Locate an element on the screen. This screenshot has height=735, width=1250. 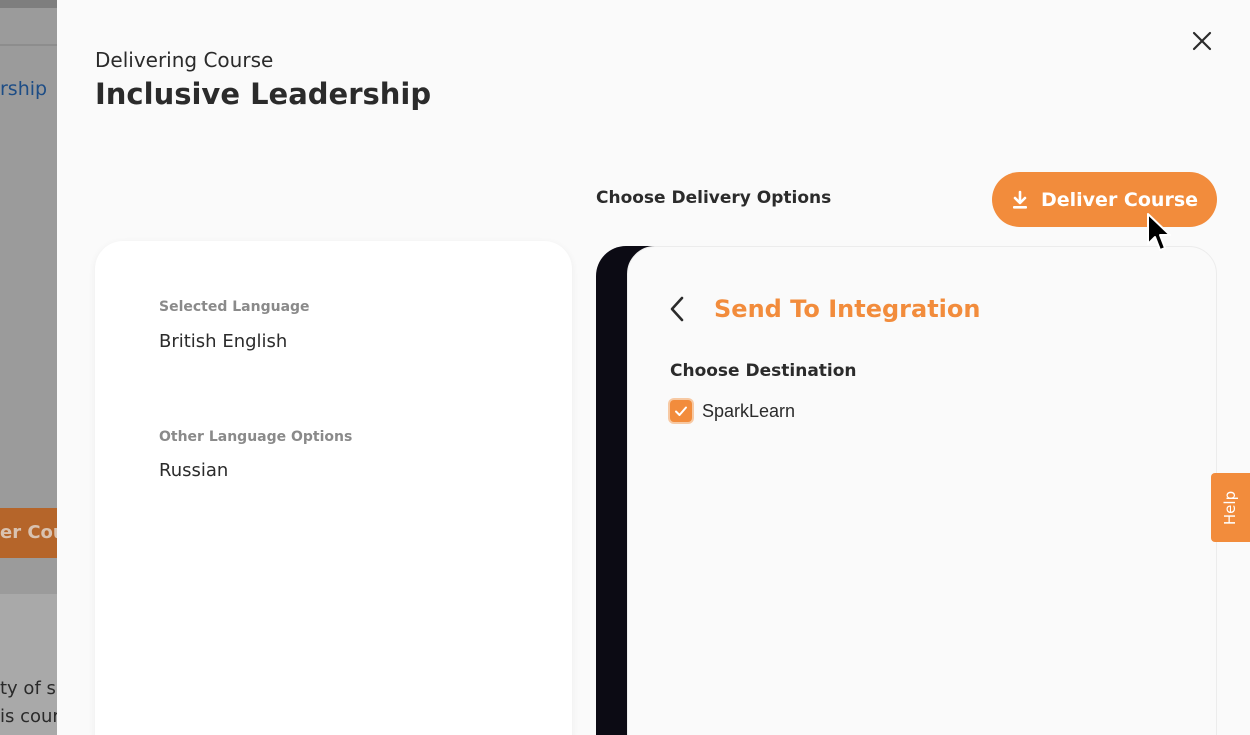
deliver-course-label: Deliver Course is located at coordinates (1119, 199).